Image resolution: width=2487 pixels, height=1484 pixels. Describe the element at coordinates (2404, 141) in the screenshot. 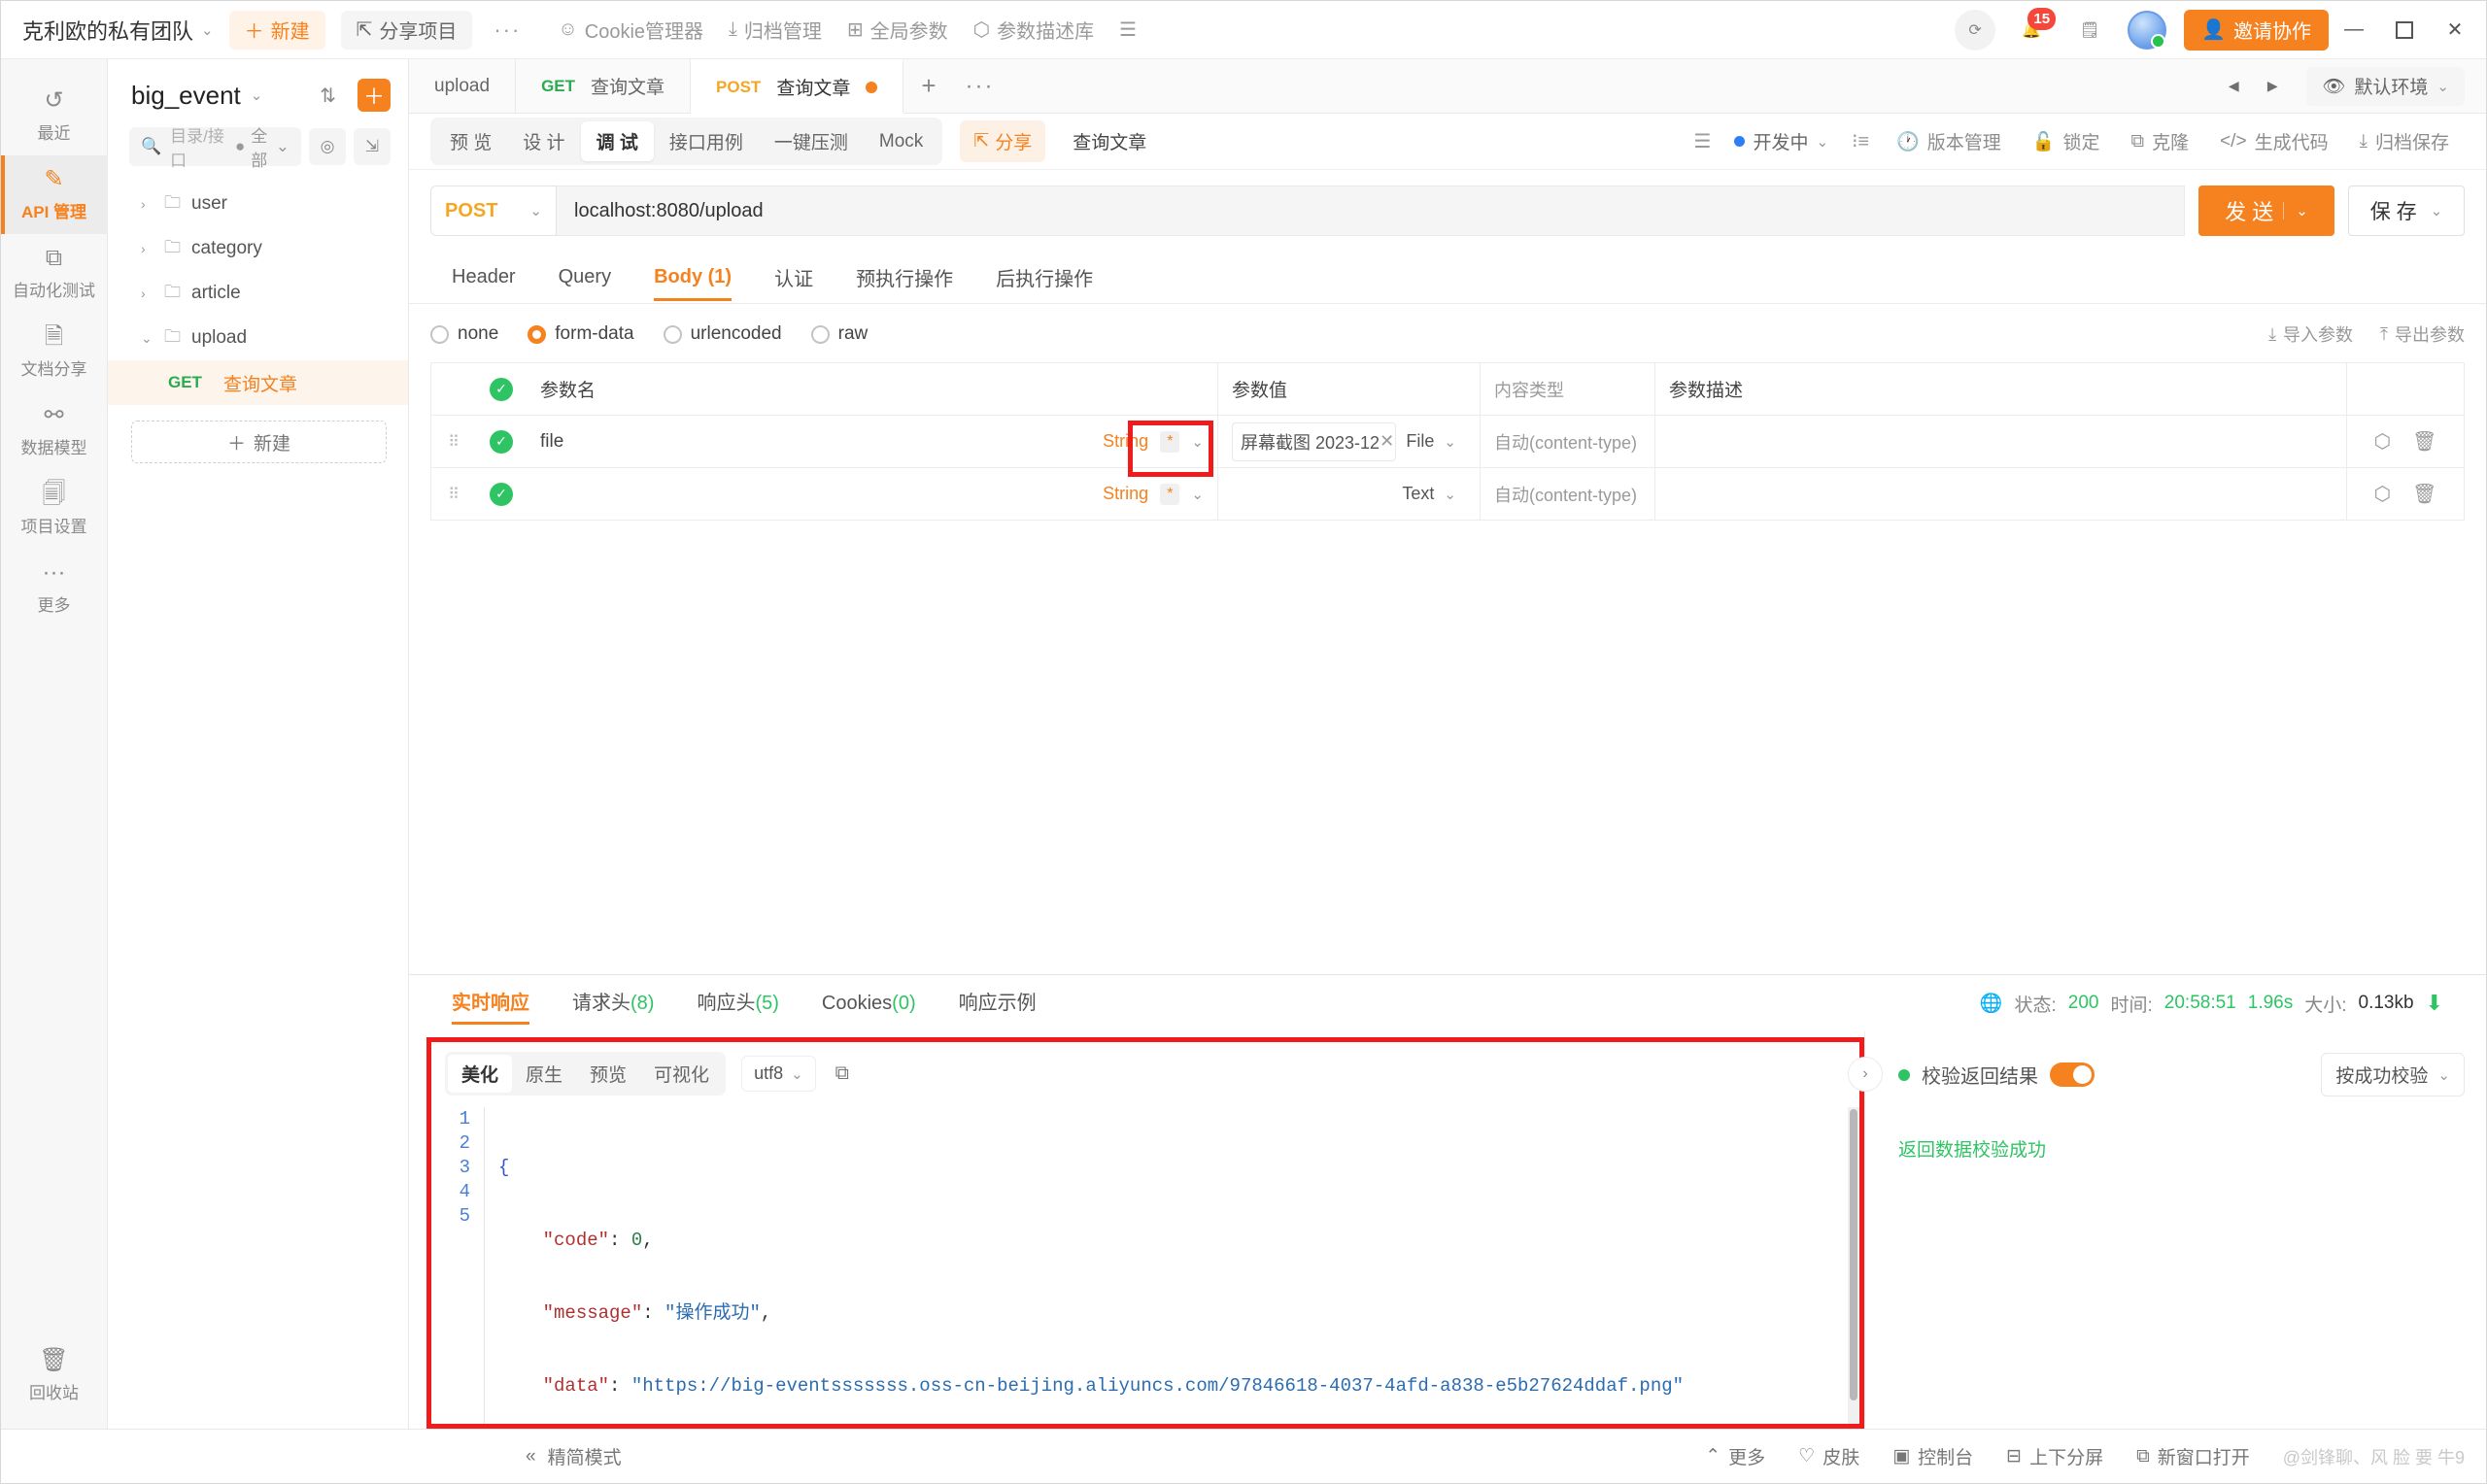

I see `archive-save-button: ⤓ 归档保存` at that location.